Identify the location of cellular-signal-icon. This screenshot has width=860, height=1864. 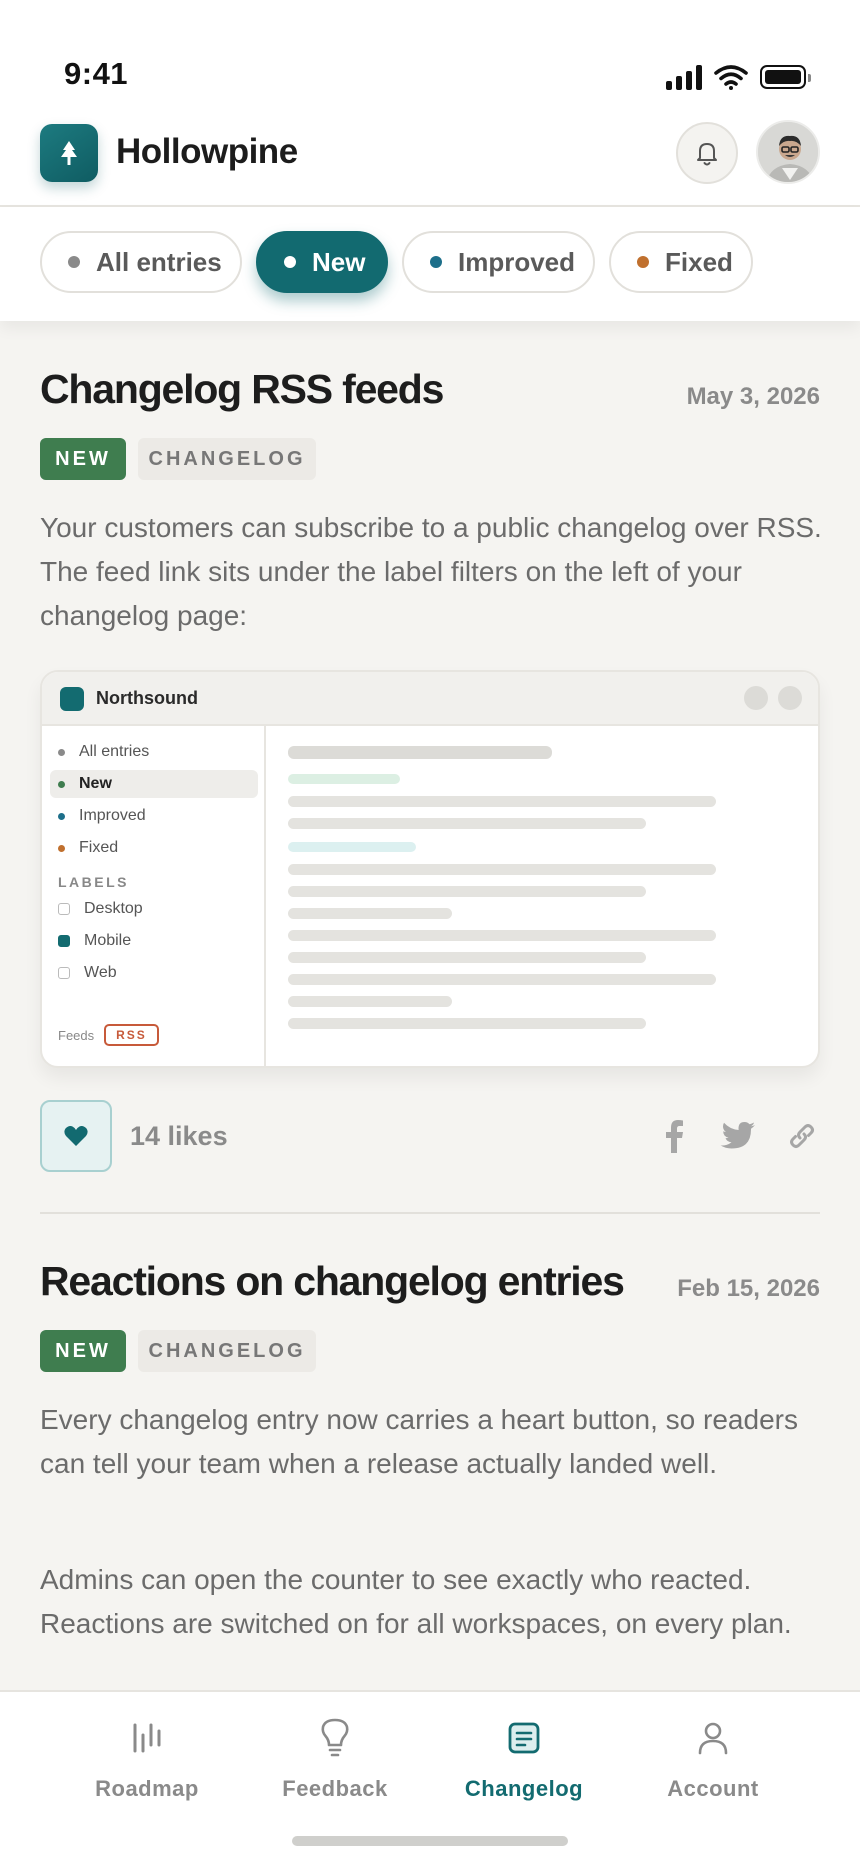
(684, 77).